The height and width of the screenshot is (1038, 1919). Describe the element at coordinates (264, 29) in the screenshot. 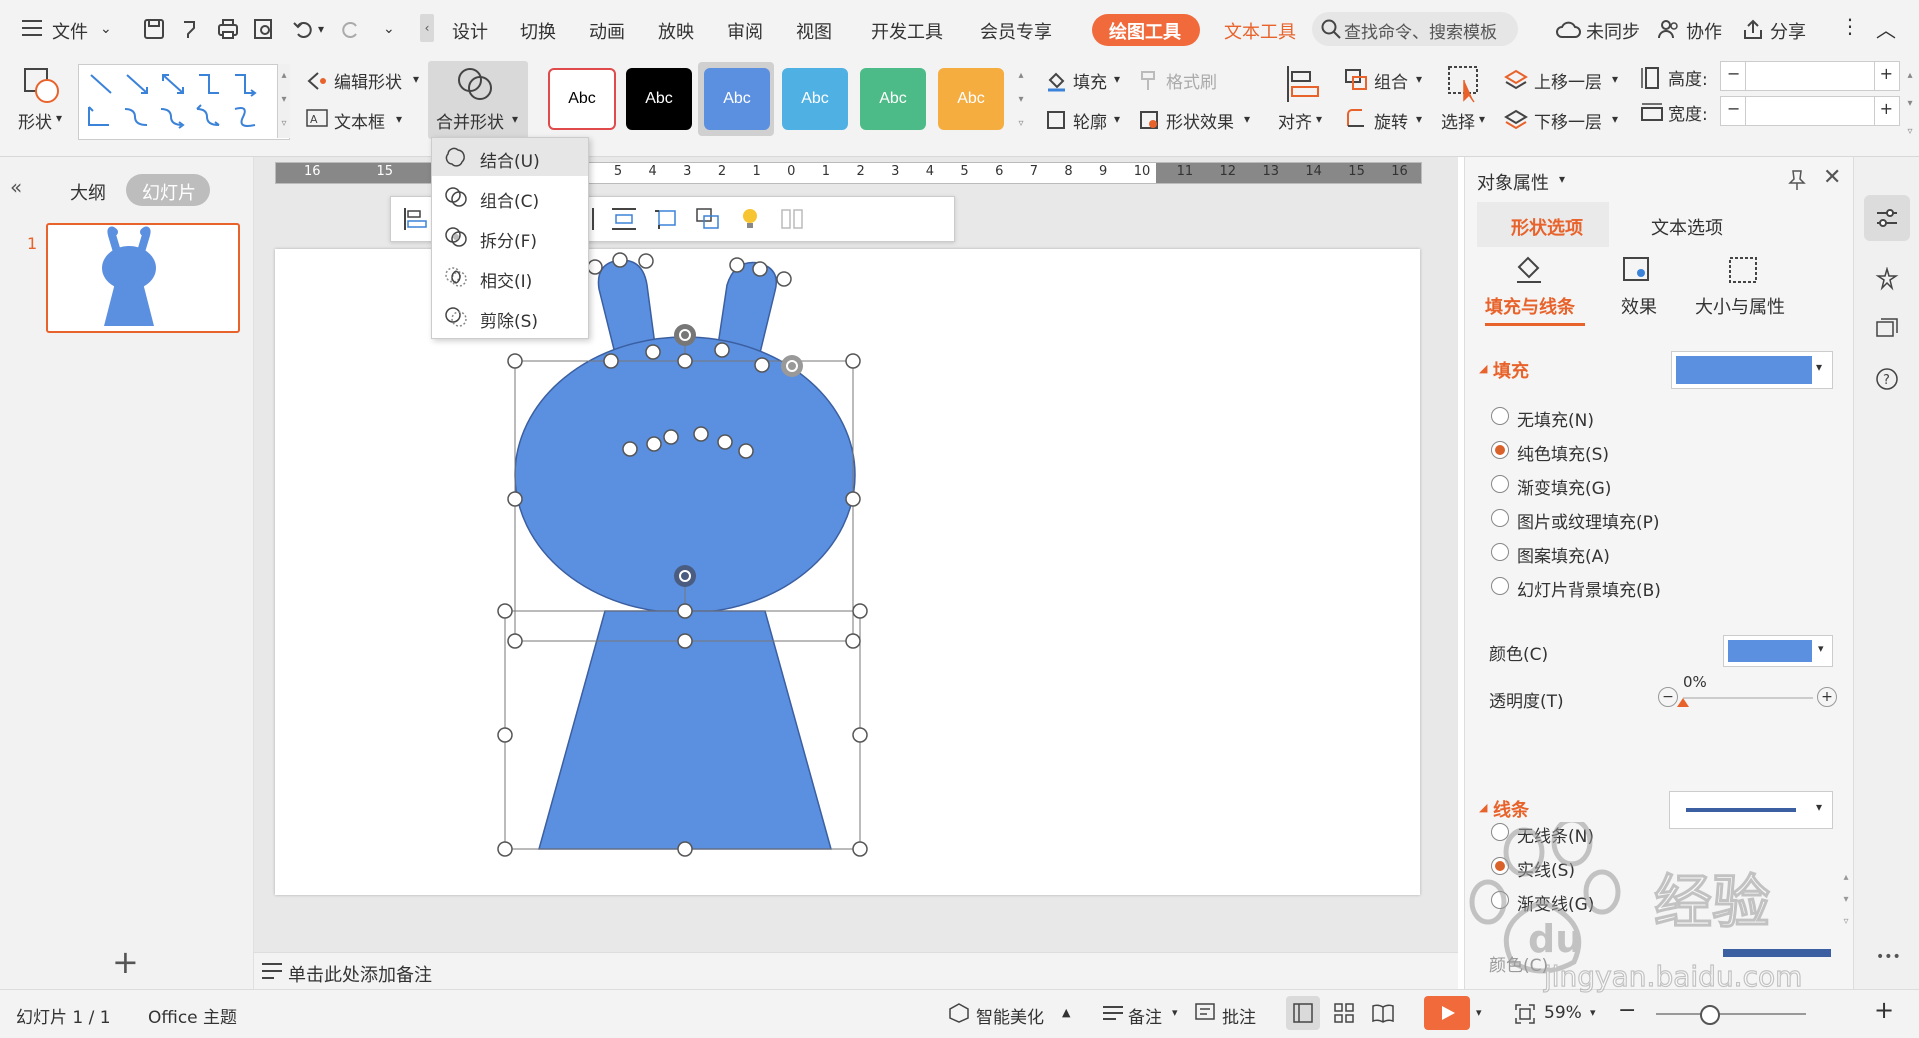

I see `preview-icon` at that location.